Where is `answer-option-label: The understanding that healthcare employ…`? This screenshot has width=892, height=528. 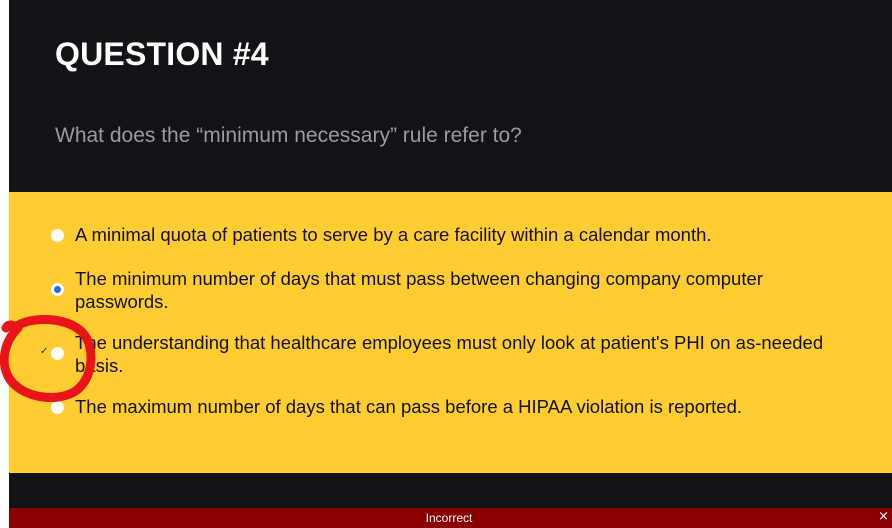 answer-option-label: The understanding that healthcare employ… is located at coordinates (449, 354).